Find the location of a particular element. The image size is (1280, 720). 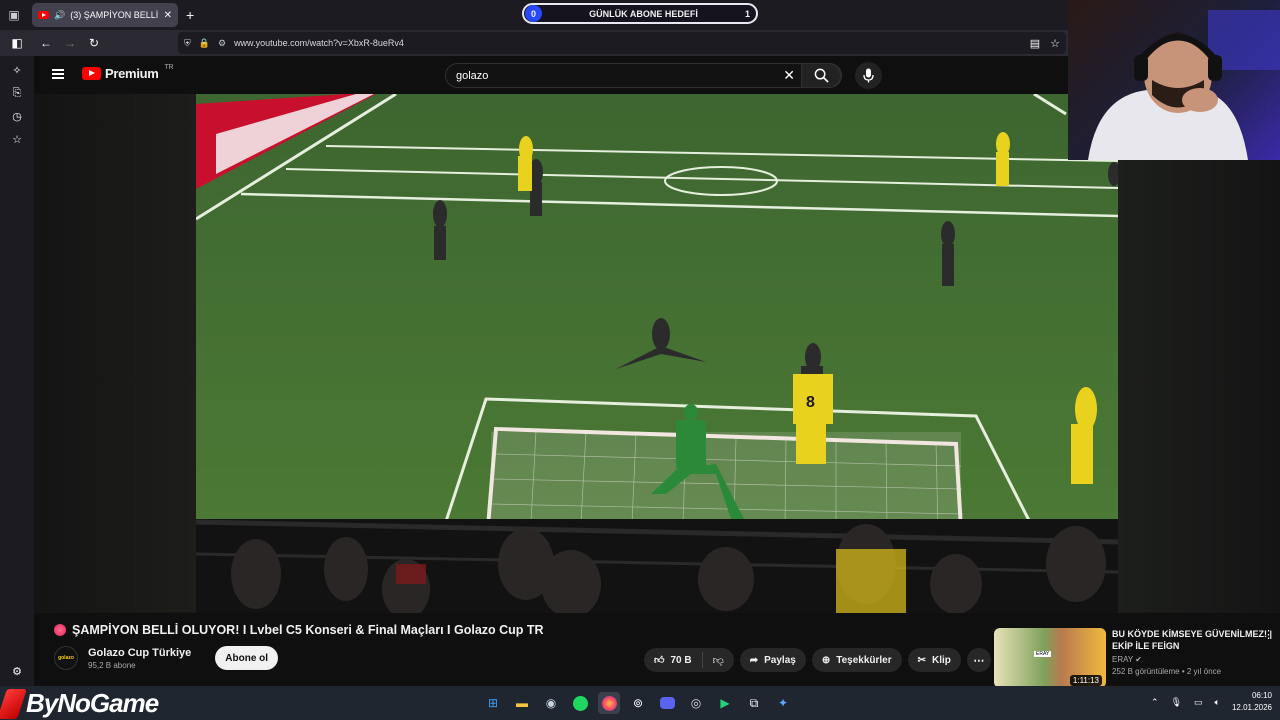

youtube-favicon-icon is located at coordinates (43, 15).